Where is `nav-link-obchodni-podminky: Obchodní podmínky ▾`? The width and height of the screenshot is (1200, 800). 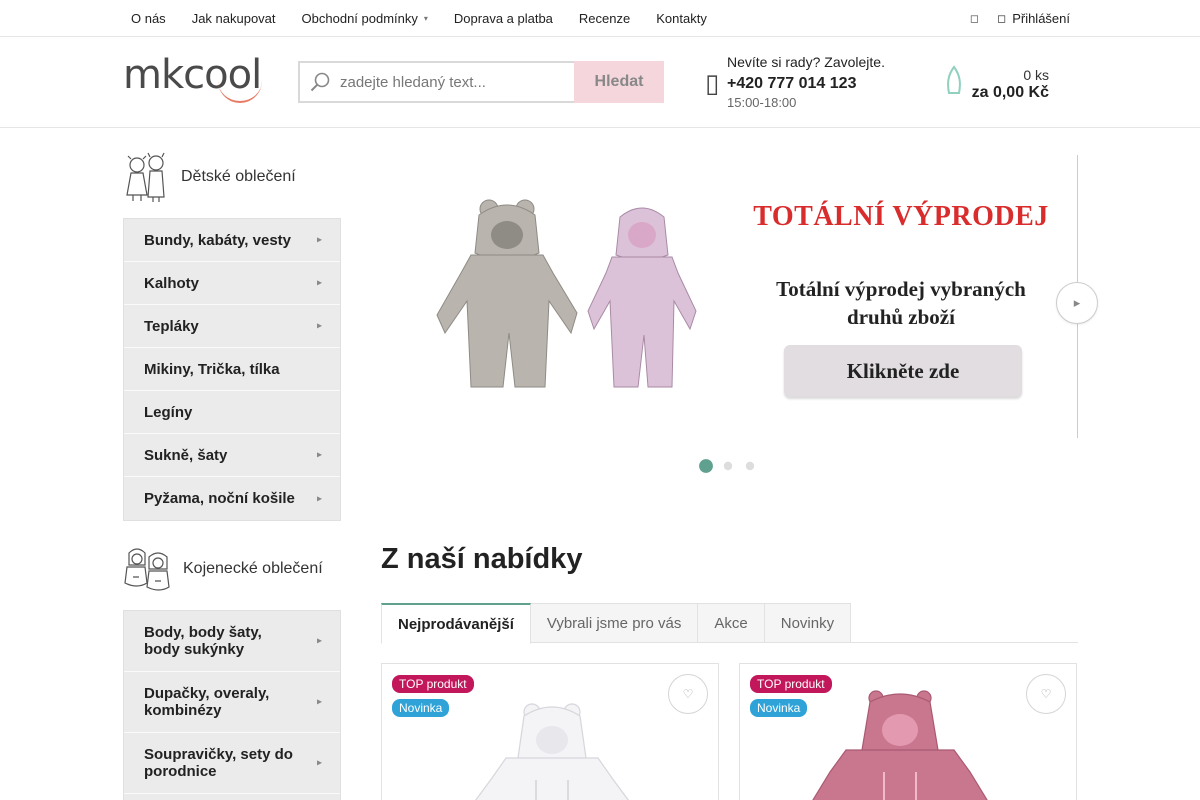
nav-link-obchodni-podminky: Obchodní podmínky ▾ is located at coordinates (365, 18).